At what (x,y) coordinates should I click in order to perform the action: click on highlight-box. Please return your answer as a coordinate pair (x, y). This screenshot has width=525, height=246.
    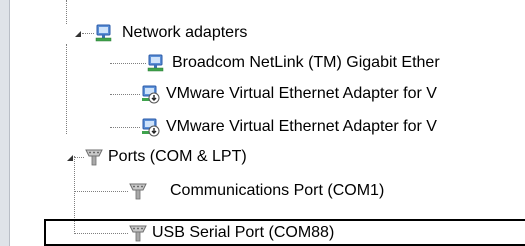
    Looking at the image, I should click on (284, 232).